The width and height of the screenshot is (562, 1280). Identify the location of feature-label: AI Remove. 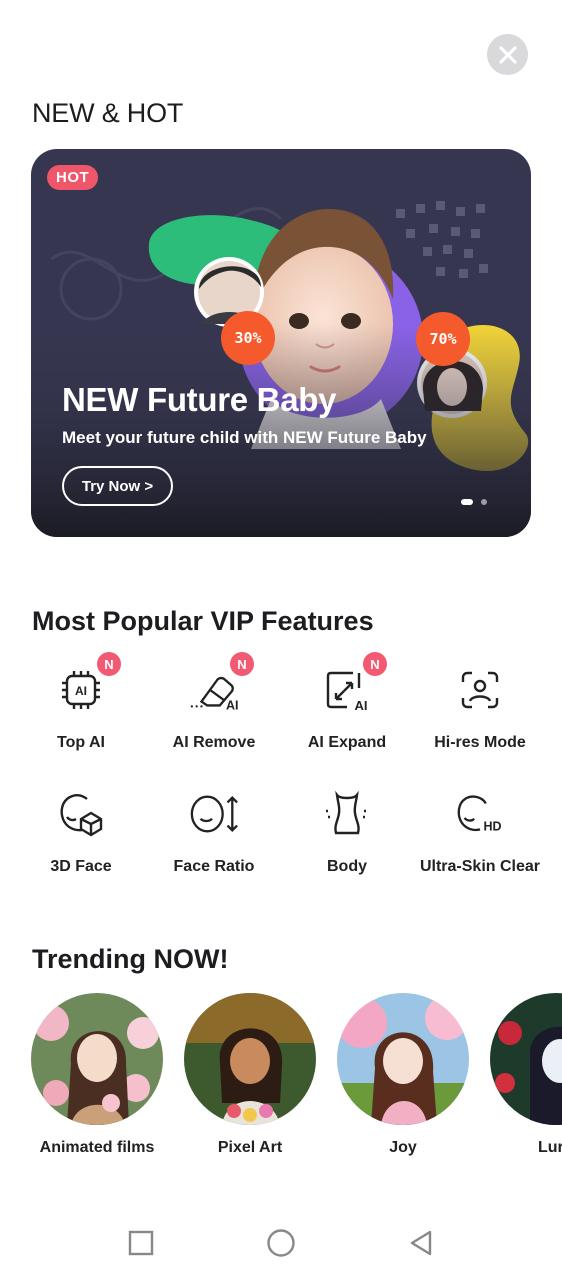
(214, 742).